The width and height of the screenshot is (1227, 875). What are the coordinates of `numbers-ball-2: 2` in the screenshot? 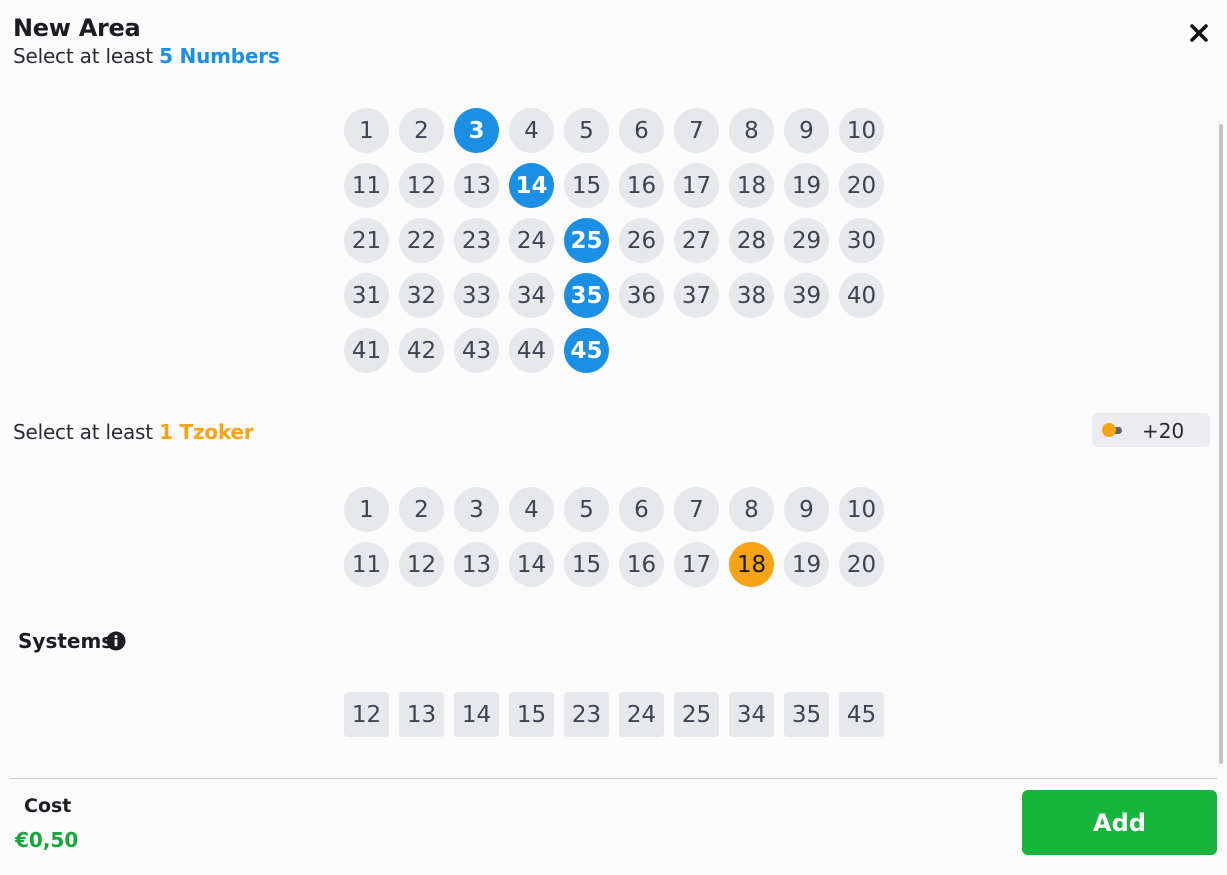 It's located at (421, 130).